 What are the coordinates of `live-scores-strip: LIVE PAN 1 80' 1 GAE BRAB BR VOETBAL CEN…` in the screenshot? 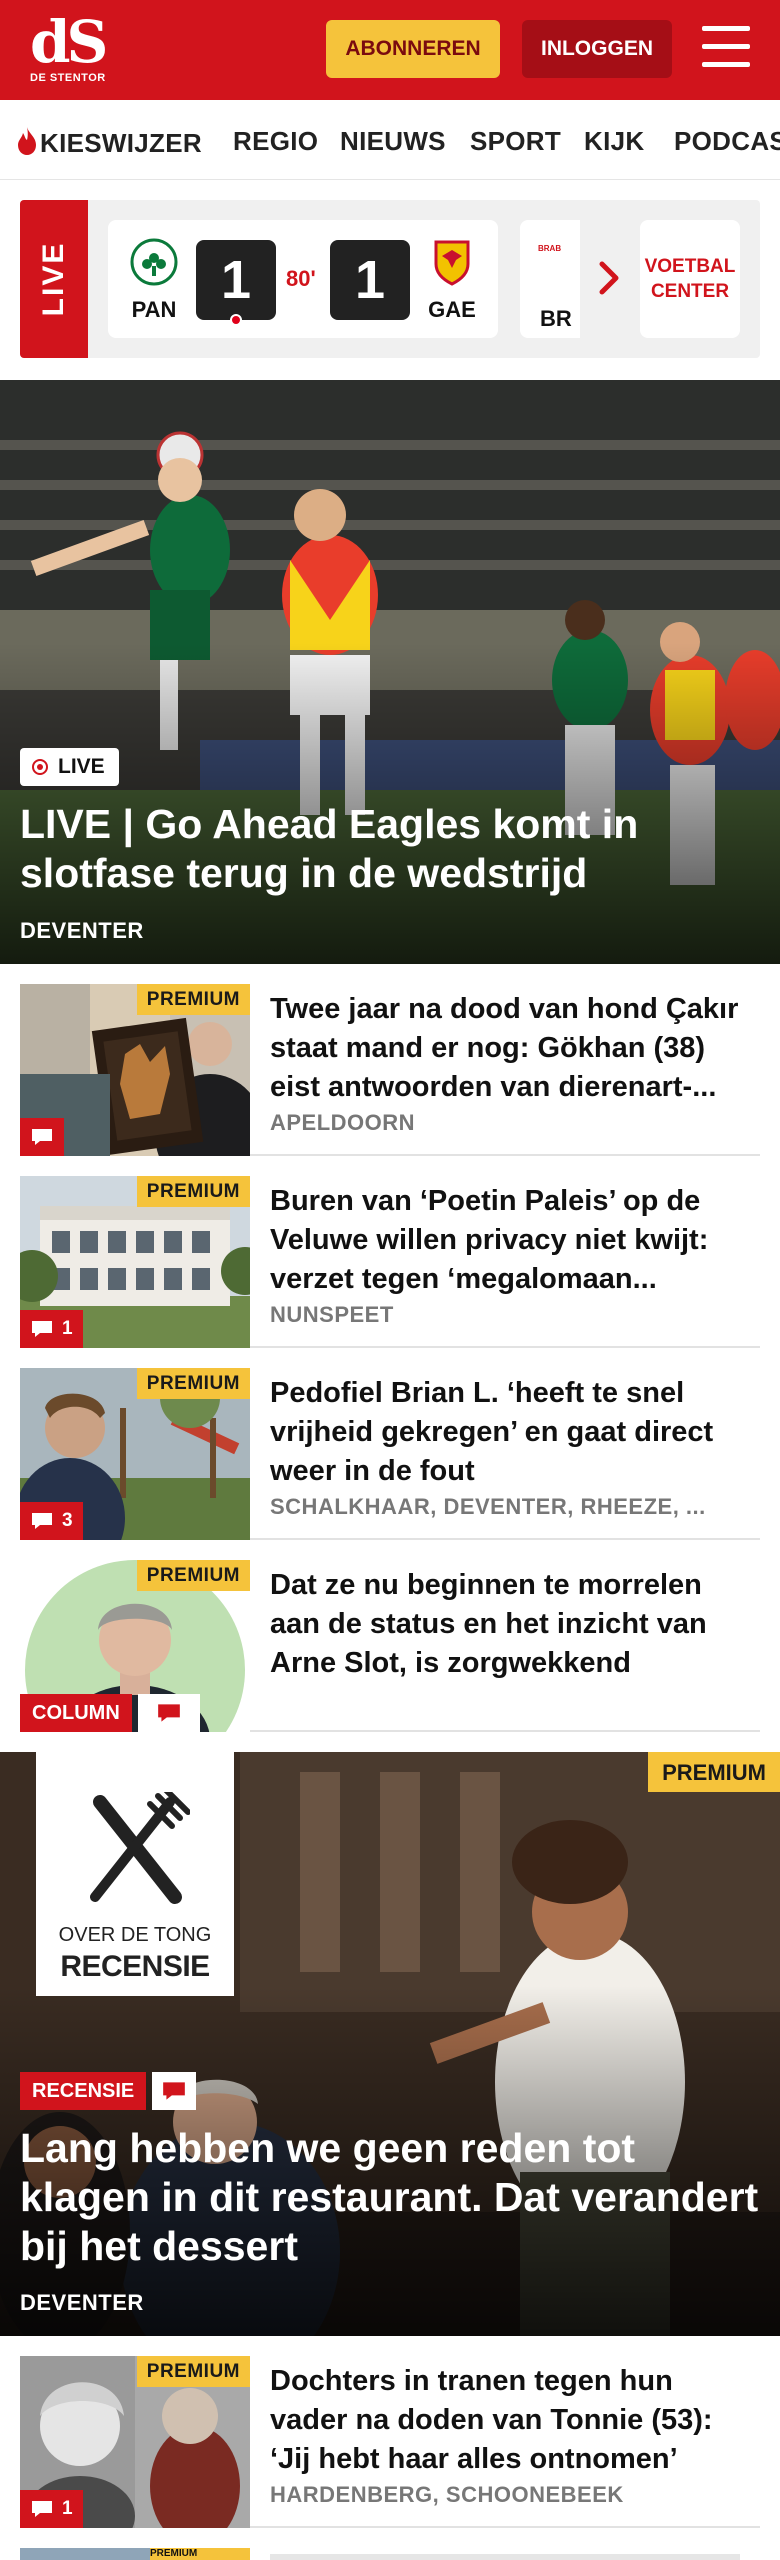 It's located at (390, 279).